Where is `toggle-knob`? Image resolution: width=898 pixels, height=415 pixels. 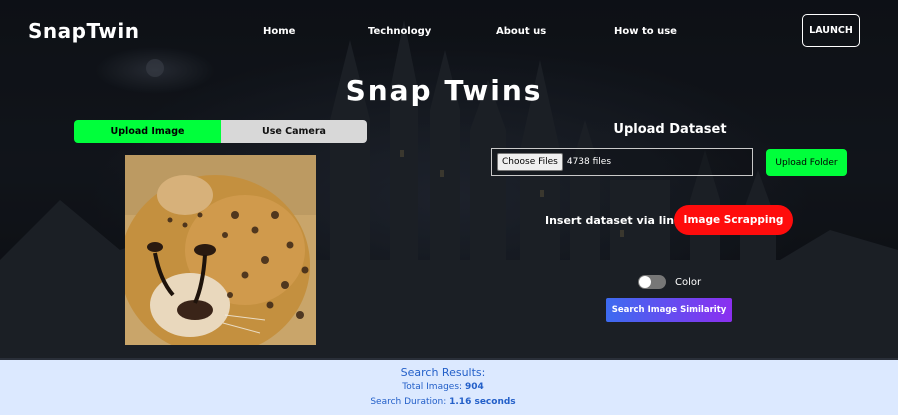 toggle-knob is located at coordinates (645, 282).